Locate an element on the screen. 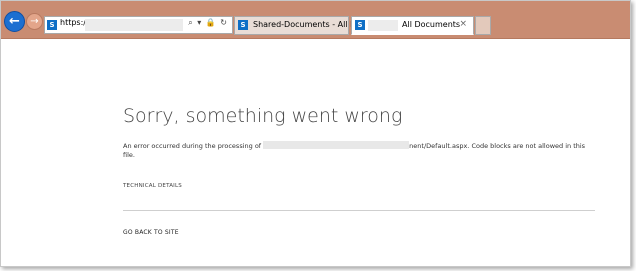 This screenshot has width=636, height=271. address-bar-tools: ⌕ ▾ 🔒 ↻ is located at coordinates (208, 23).